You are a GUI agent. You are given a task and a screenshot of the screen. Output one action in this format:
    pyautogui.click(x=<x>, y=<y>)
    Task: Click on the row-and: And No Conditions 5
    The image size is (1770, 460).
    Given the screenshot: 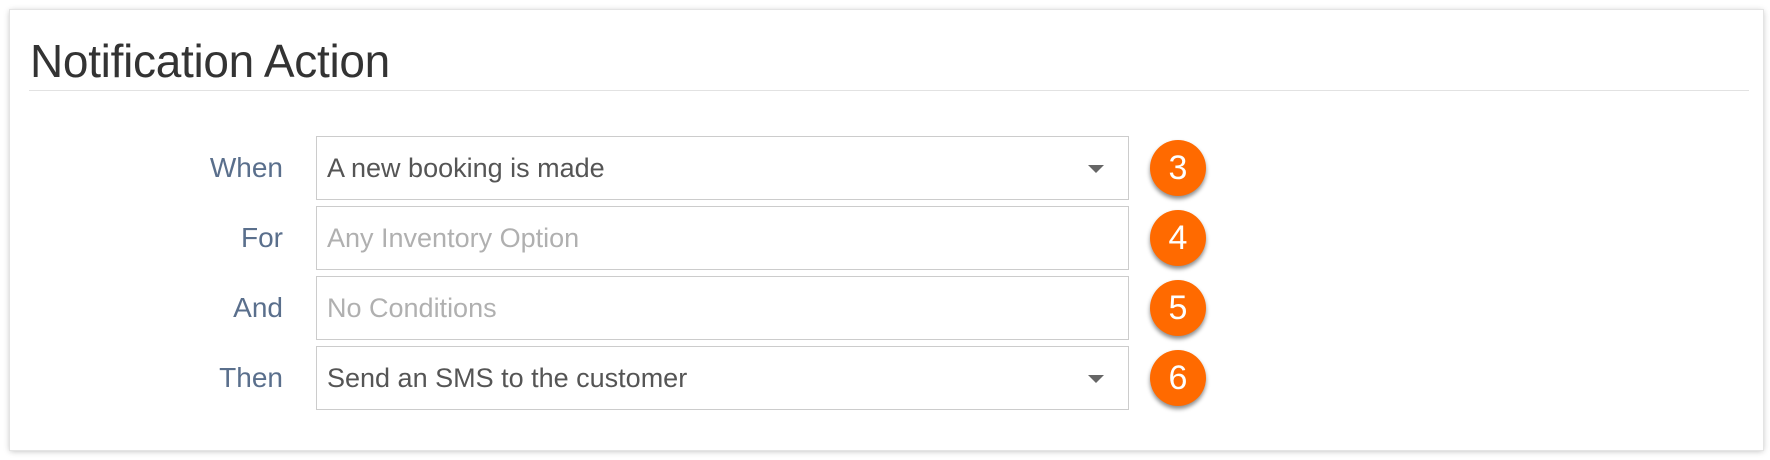 What is the action you would take?
    pyautogui.click(x=886, y=308)
    